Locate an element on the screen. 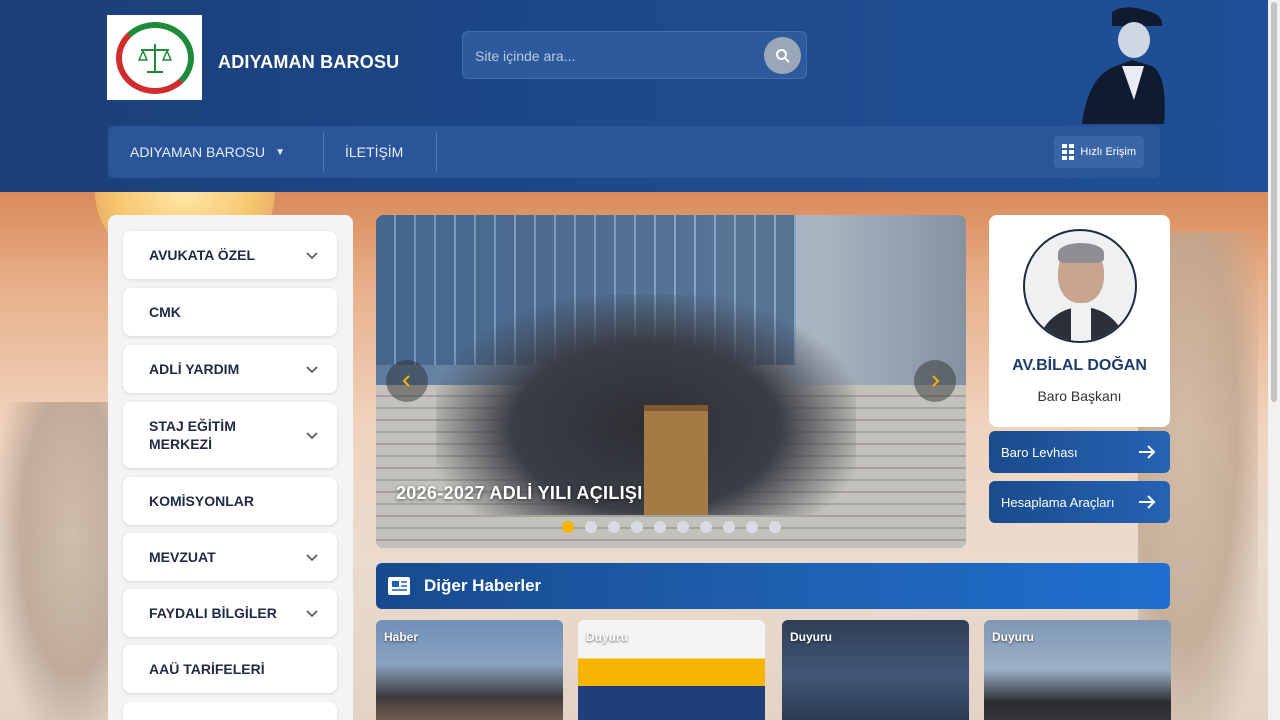 This screenshot has width=1280, height=720. quick-access-button: Hızlı Erişim is located at coordinates (1099, 152).